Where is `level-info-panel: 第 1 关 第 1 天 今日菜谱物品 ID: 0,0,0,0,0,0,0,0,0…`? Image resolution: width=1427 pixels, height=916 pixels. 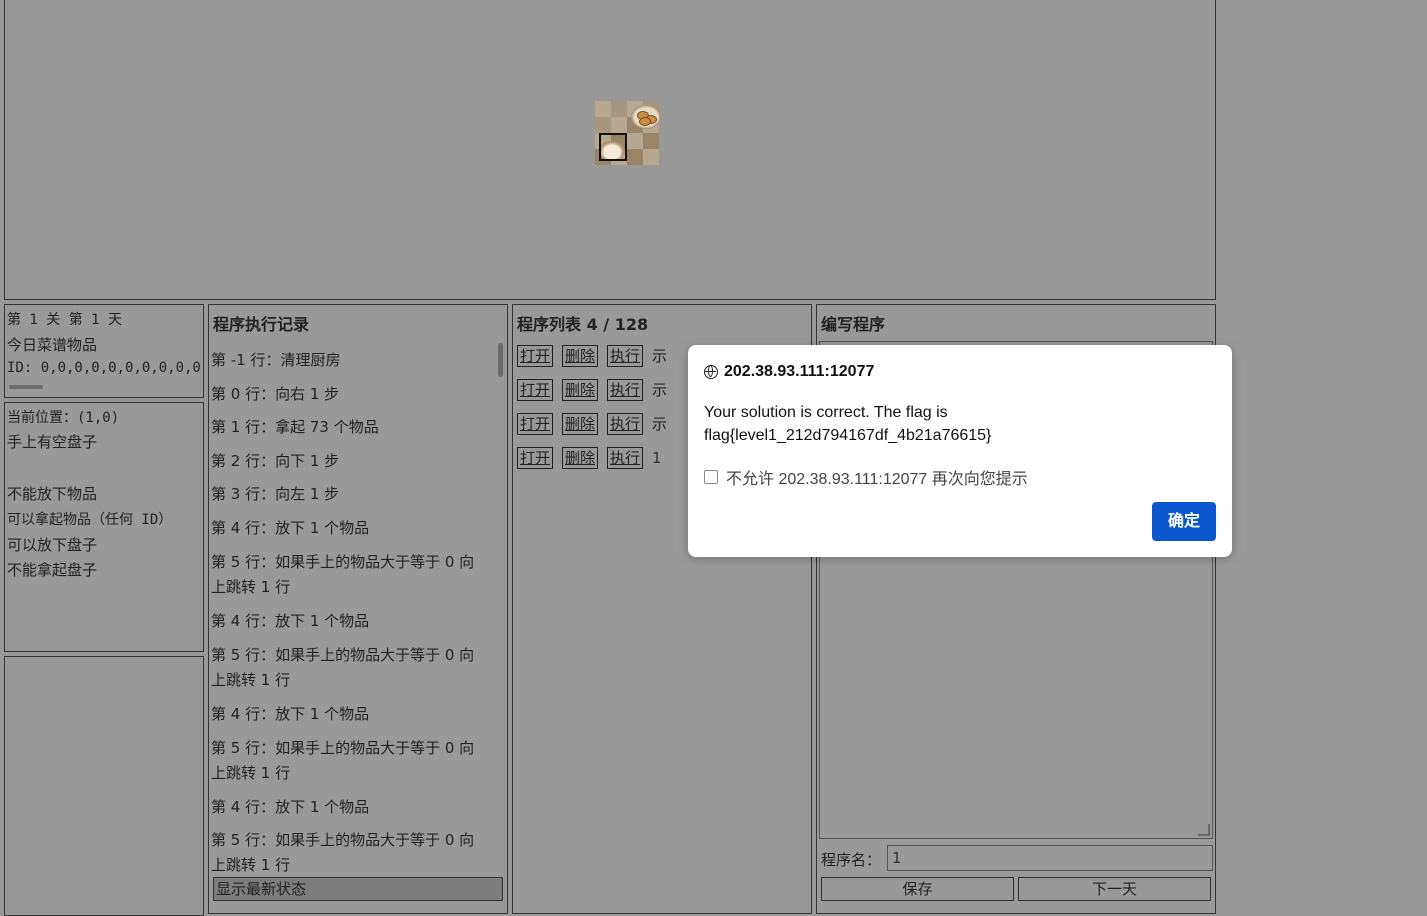
level-info-panel: 第 1 关 第 1 天 今日菜谱物品 ID: 0,0,0,0,0,0,0,0,0… is located at coordinates (104, 351).